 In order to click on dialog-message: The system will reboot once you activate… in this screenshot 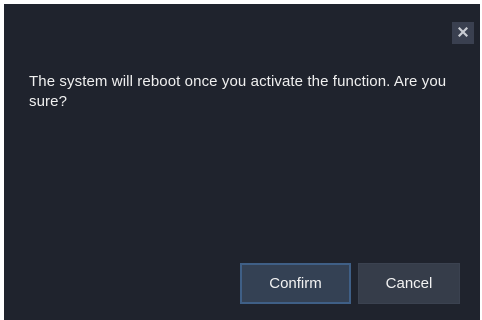, I will do `click(238, 91)`.